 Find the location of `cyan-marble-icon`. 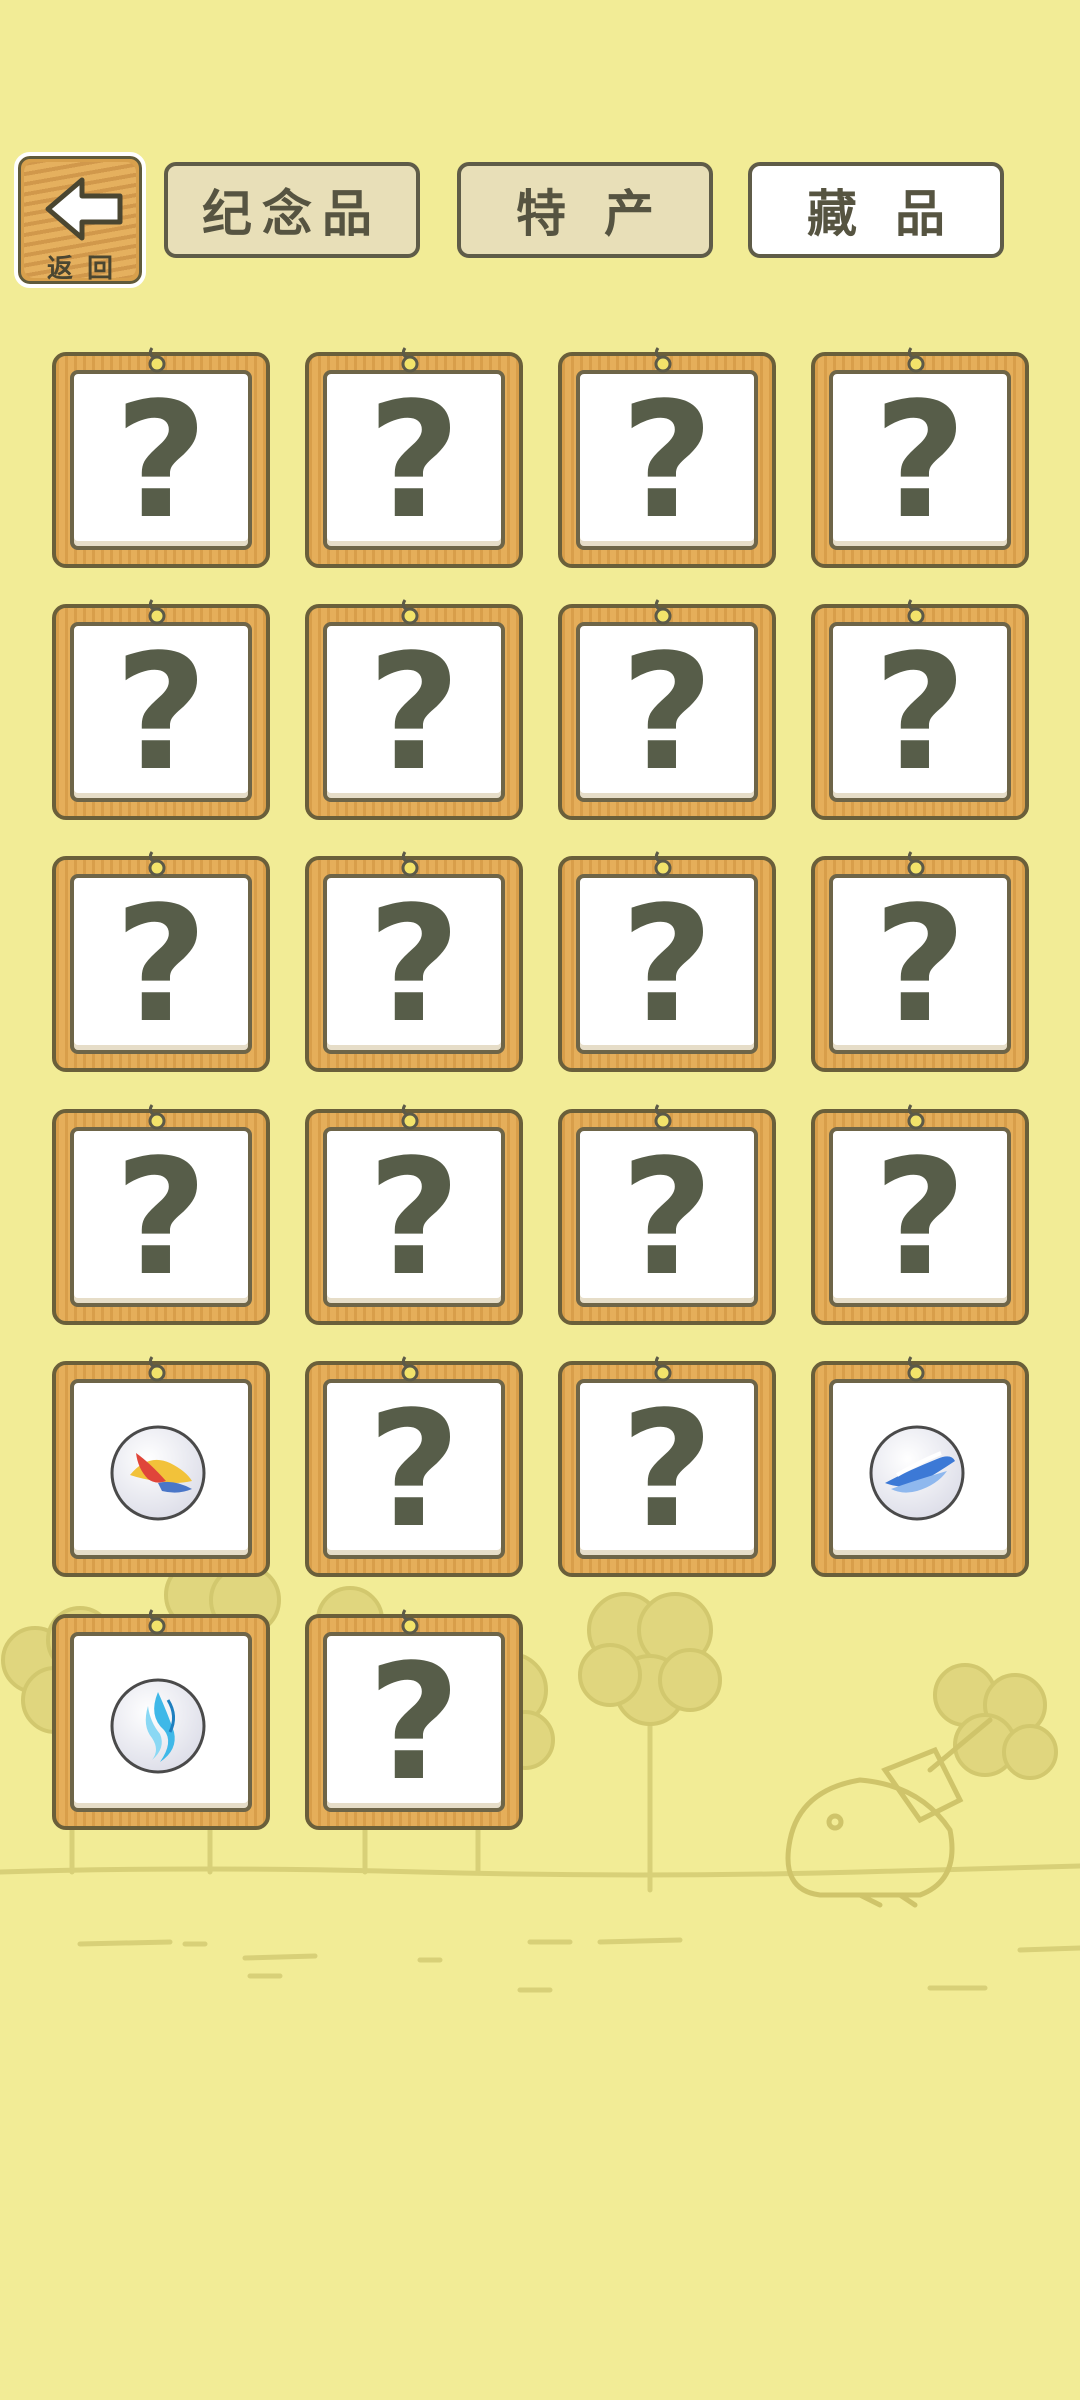

cyan-marble-icon is located at coordinates (158, 1726).